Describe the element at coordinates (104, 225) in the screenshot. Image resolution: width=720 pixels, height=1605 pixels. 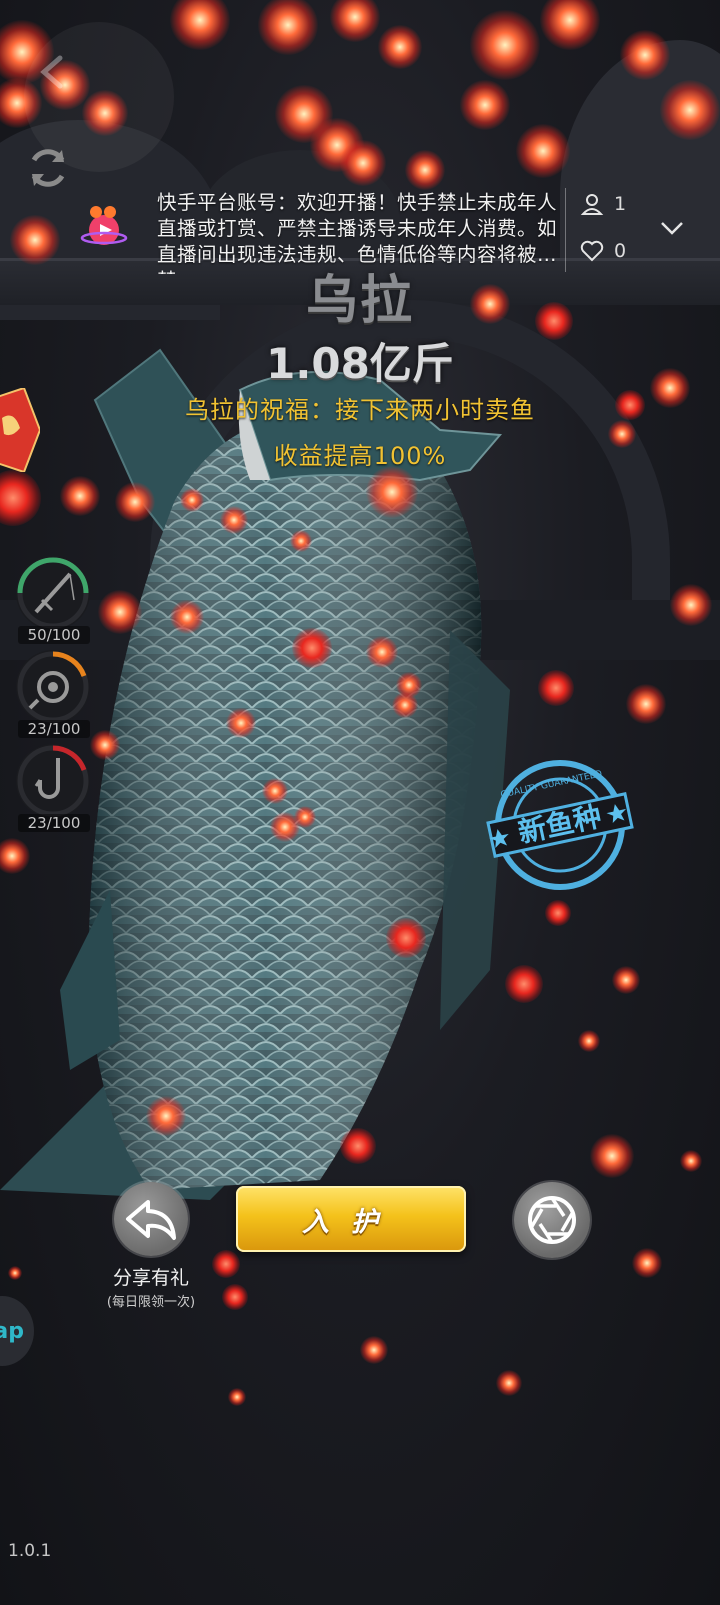
I see `live-platform-icon` at that location.